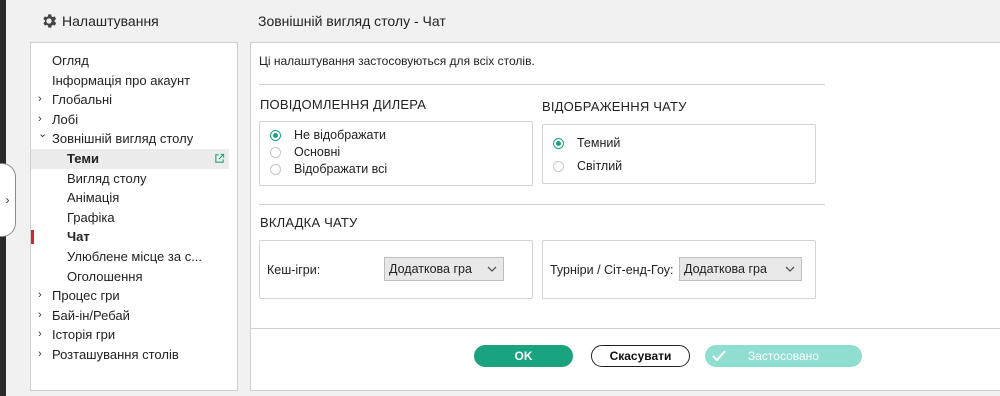 The width and height of the screenshot is (1000, 396). What do you see at coordinates (134, 120) in the screenshot?
I see `sidebar-item-lobby: › Лобі` at bounding box center [134, 120].